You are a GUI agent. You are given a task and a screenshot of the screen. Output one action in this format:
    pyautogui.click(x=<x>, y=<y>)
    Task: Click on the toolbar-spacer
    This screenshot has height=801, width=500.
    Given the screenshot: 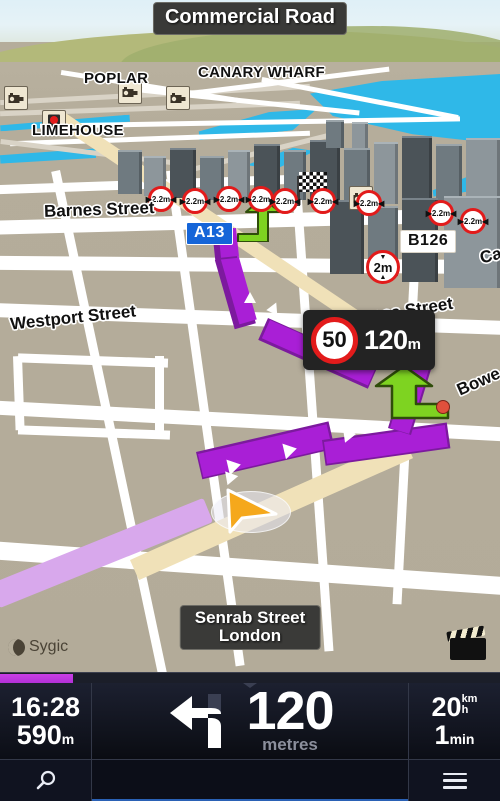 What is the action you would take?
    pyautogui.click(x=250, y=780)
    